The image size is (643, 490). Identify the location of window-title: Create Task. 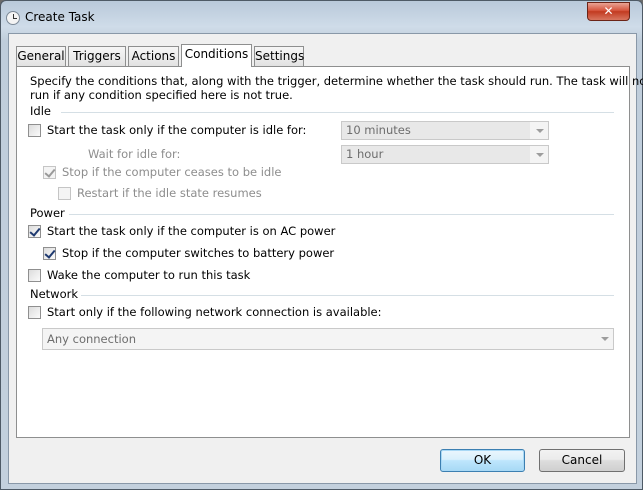
(60, 17).